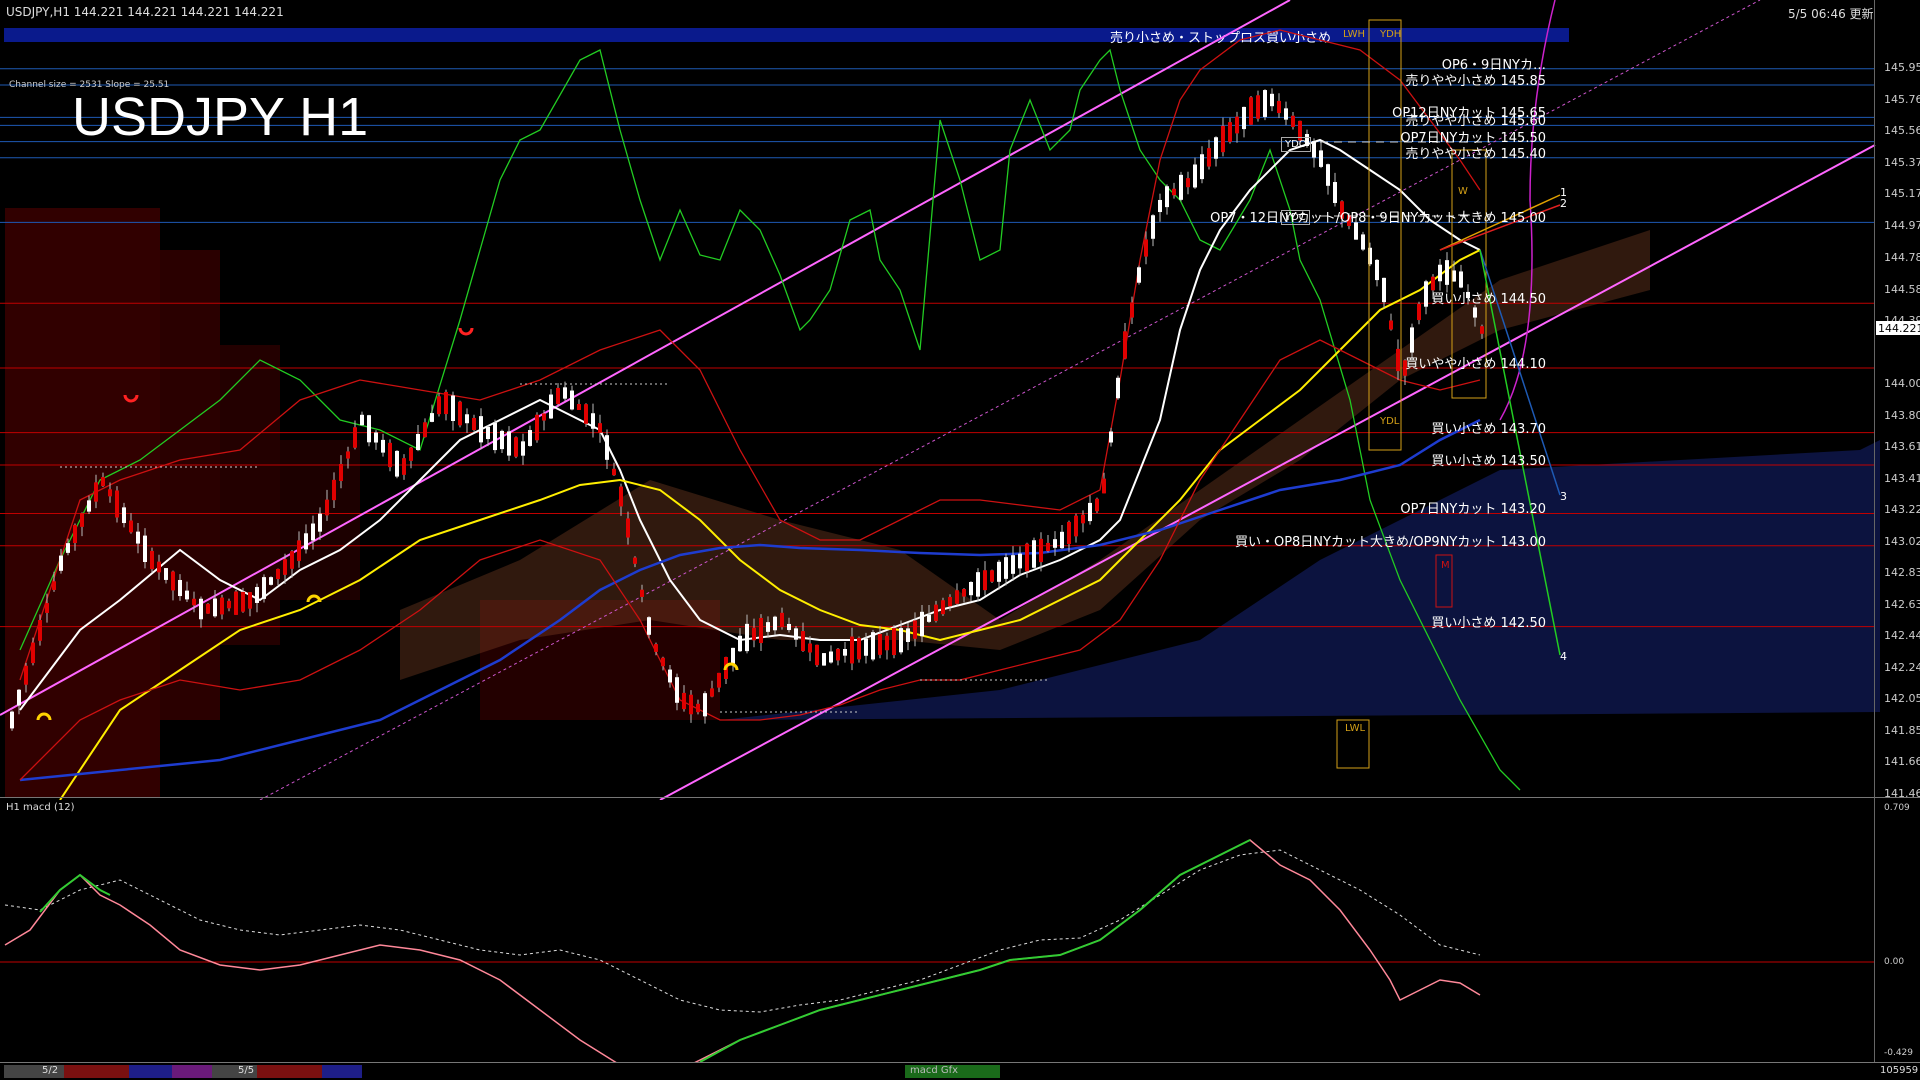  I want to click on ydl-label: YDL, so click(1390, 421).